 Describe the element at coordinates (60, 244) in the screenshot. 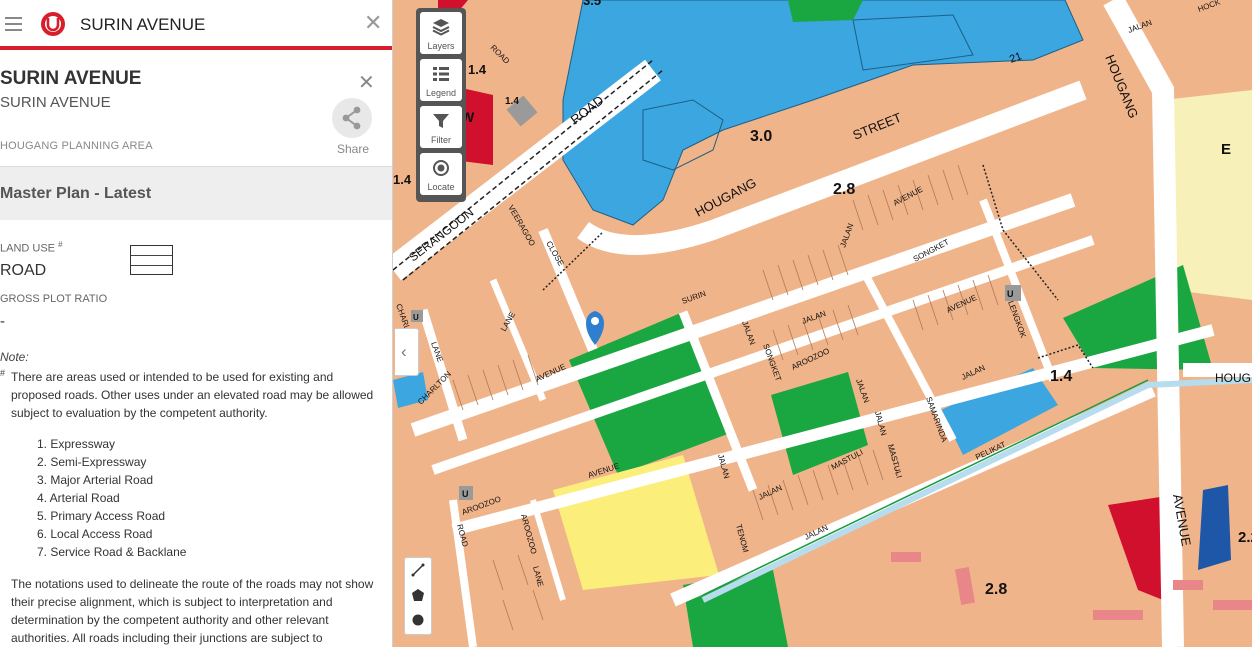

I see `land-use-marker: #` at that location.